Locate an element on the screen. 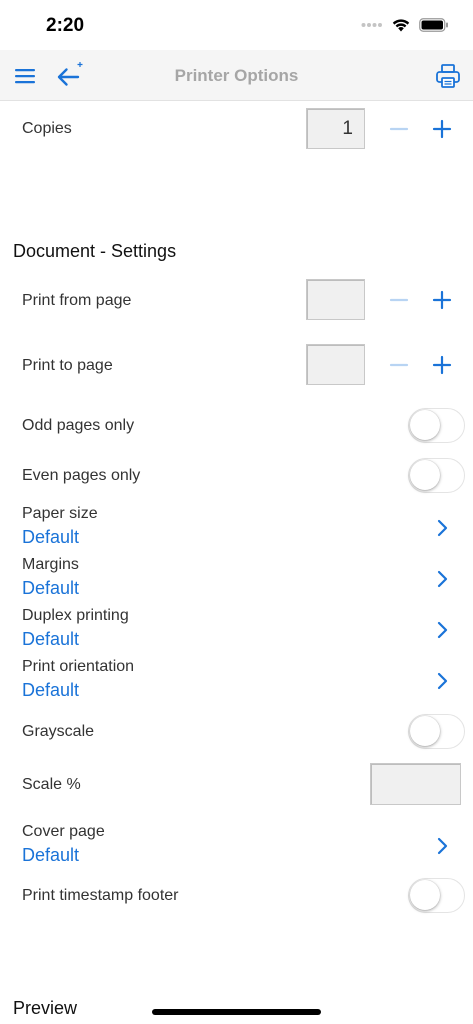  print-to-page-minus-icon is located at coordinates (399, 365).